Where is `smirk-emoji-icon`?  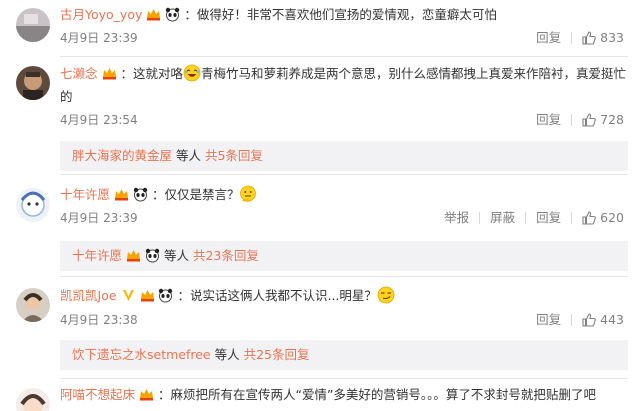 smirk-emoji-icon is located at coordinates (386, 295).